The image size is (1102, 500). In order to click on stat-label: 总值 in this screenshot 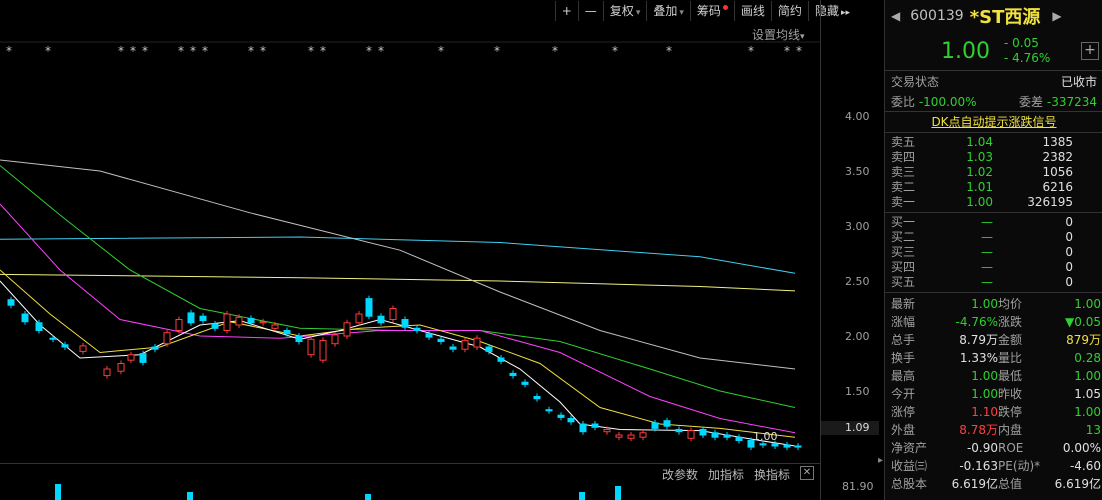, I will do `click(1010, 484)`.